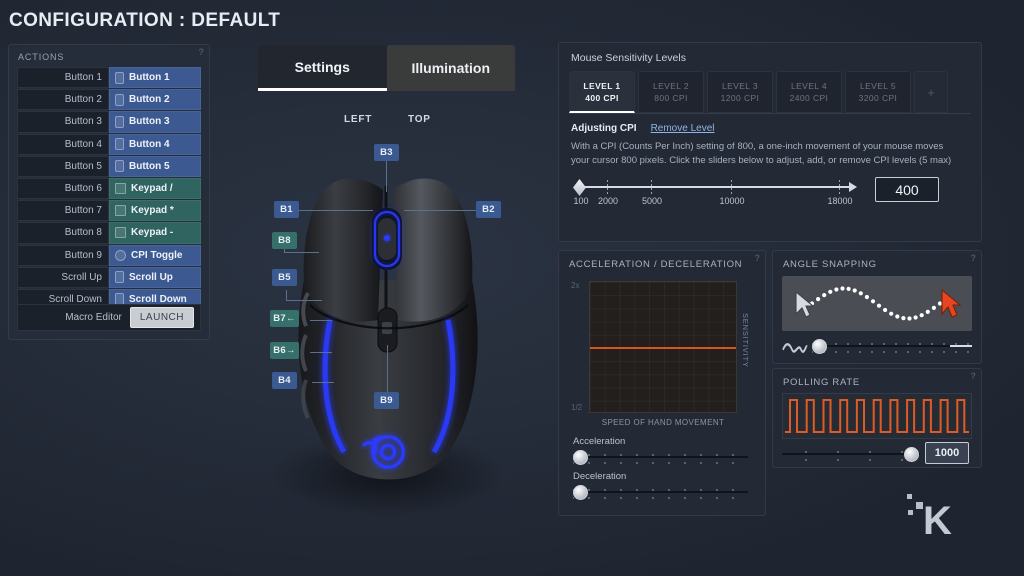 This screenshot has width=1024, height=576. What do you see at coordinates (660, 457) in the screenshot?
I see `acceleration-slider` at bounding box center [660, 457].